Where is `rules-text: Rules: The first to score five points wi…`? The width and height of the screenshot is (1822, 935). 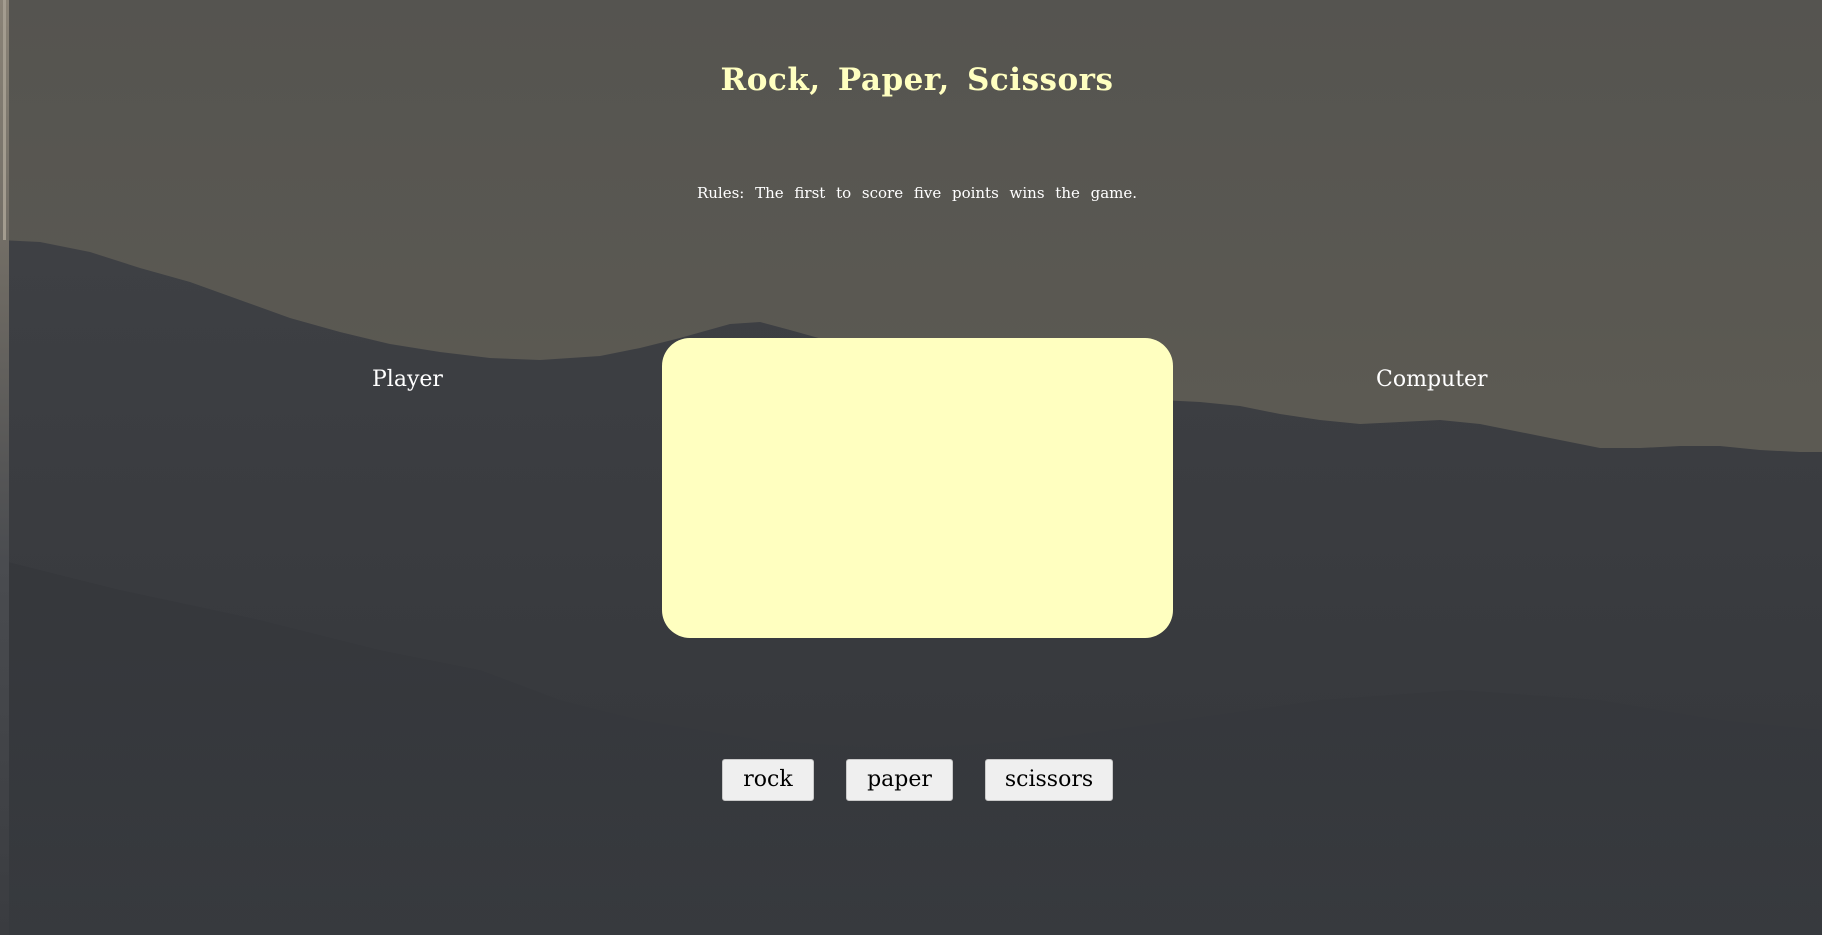 rules-text: Rules: The first to score five points wi… is located at coordinates (917, 193).